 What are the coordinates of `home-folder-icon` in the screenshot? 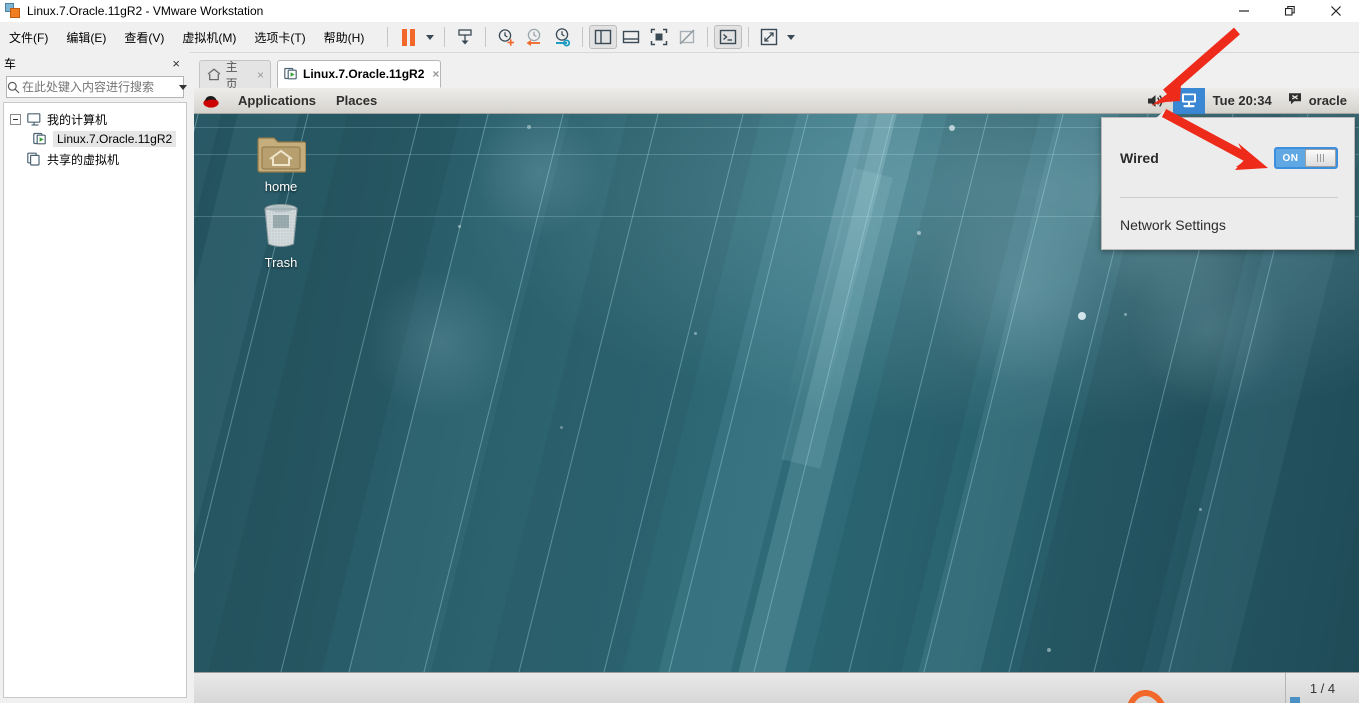 It's located at (281, 148).